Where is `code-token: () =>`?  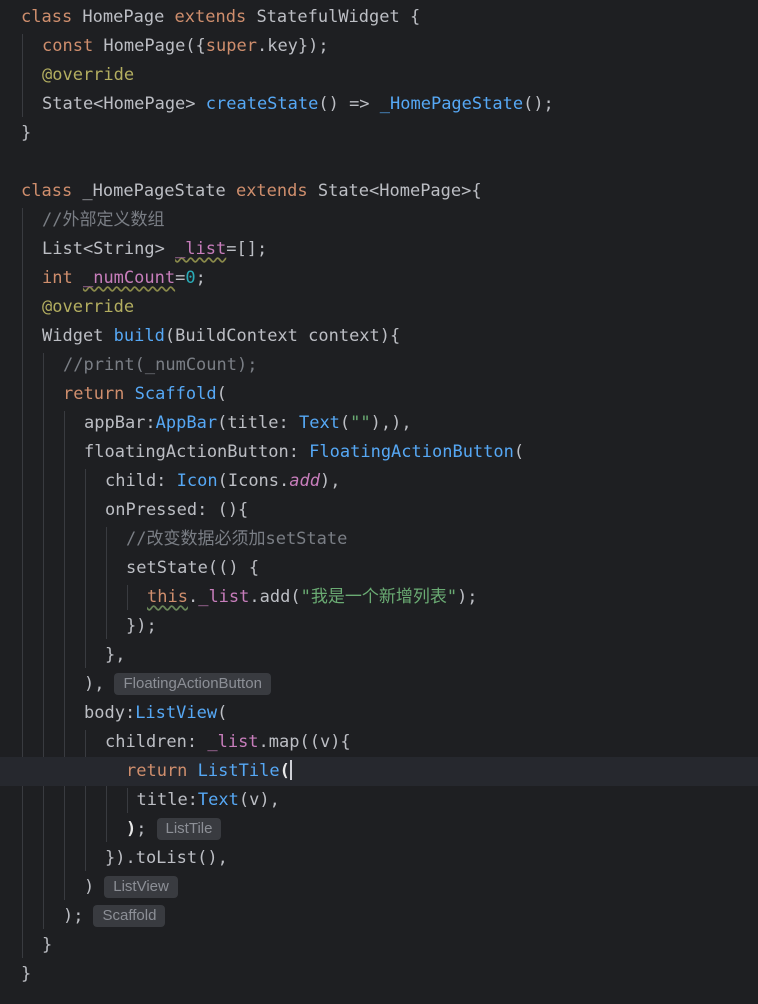
code-token: () => is located at coordinates (349, 104).